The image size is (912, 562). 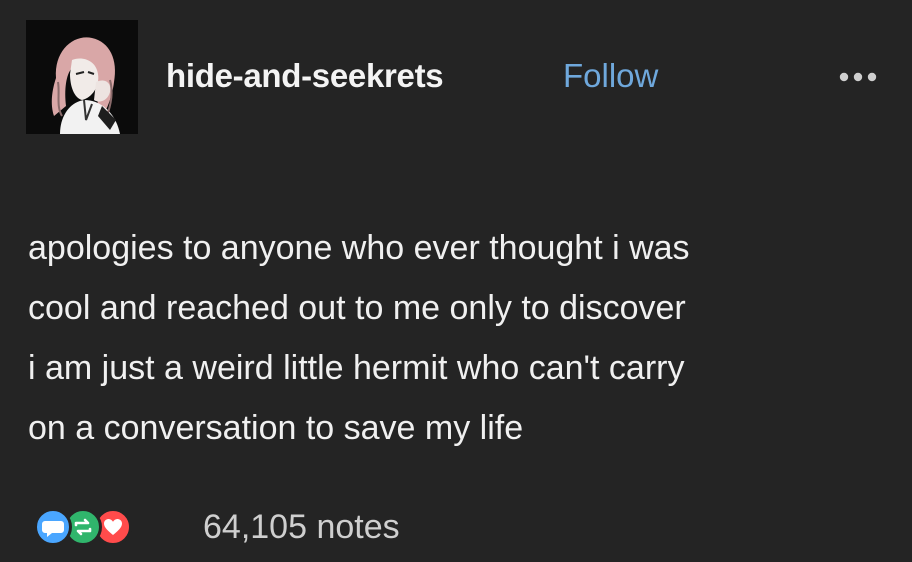 What do you see at coordinates (610, 76) in the screenshot?
I see `follow-button: Follow` at bounding box center [610, 76].